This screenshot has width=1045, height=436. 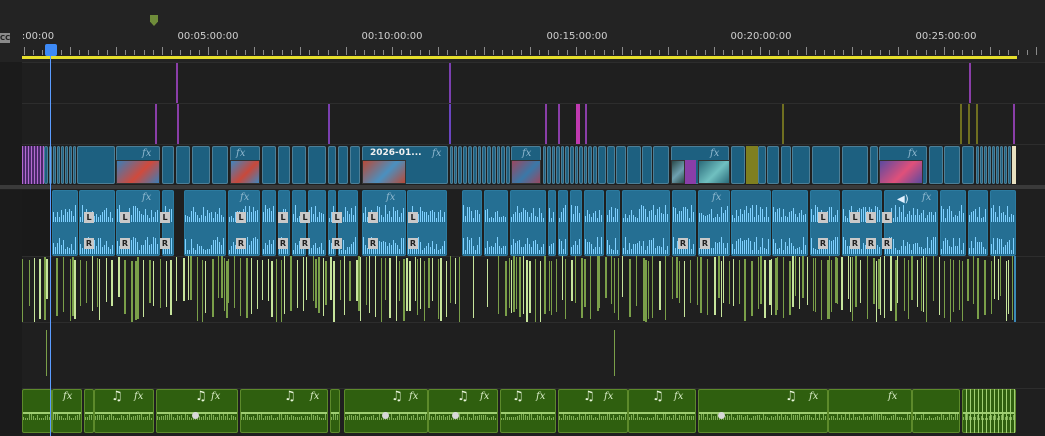 I want to click on video-clip-purple, so click(x=690, y=172).